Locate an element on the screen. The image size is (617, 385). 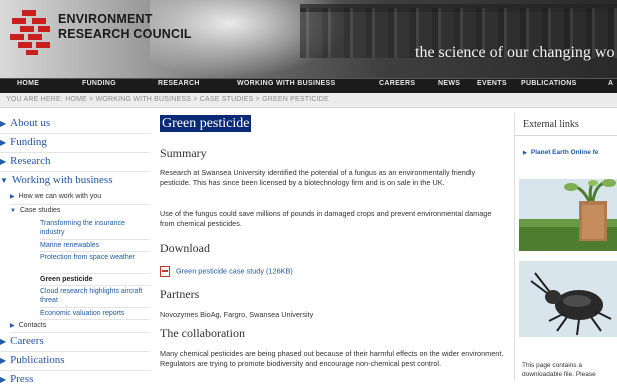
sidebar-item-label: Funding is located at coordinates (28, 142).